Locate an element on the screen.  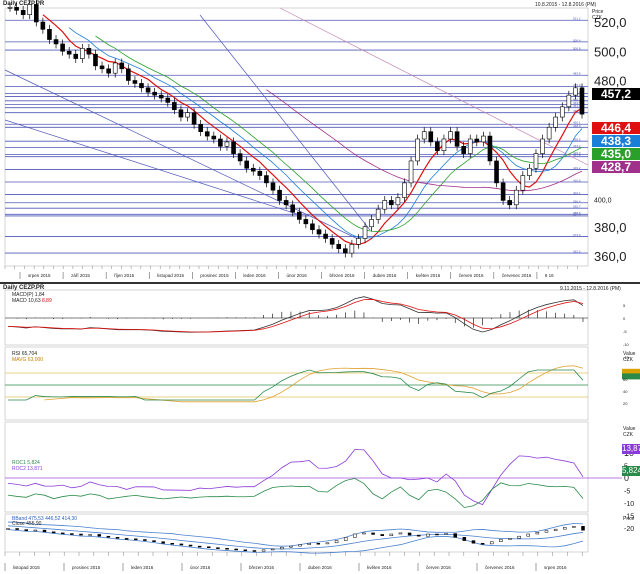
month-label: leden 2016 is located at coordinates (254, 275).